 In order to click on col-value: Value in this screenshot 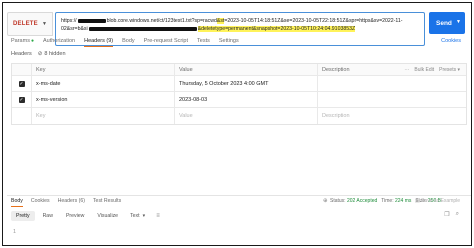, I will do `click(246, 69)`.